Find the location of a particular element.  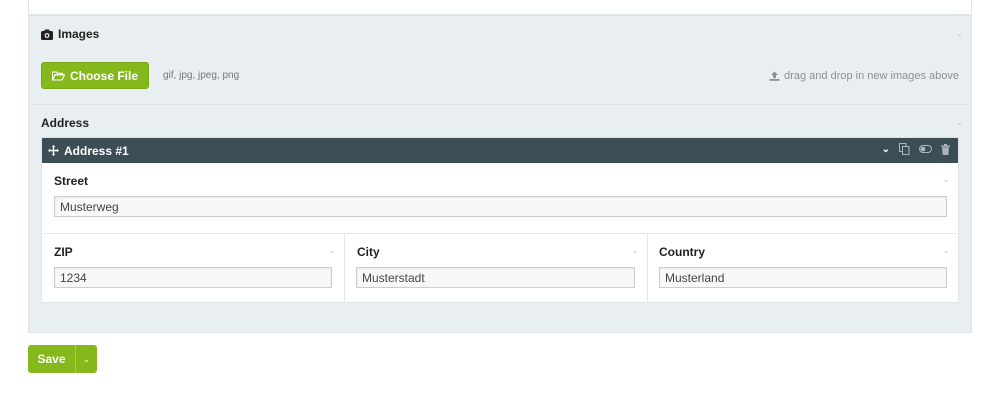

zip-field: ZIP ⌄ is located at coordinates (193, 269).